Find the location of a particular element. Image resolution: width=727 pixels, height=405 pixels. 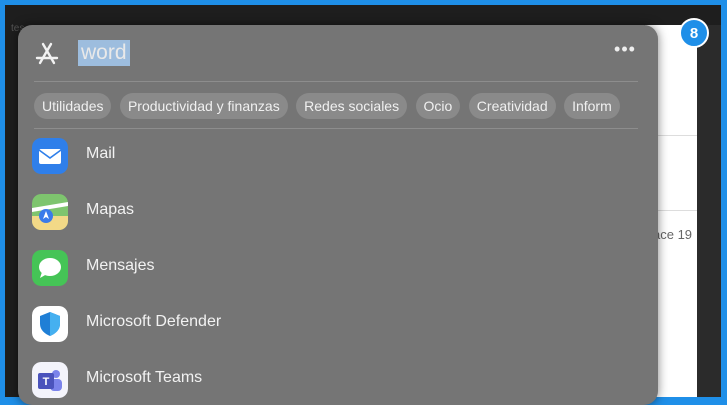

maps-icon is located at coordinates (50, 212).